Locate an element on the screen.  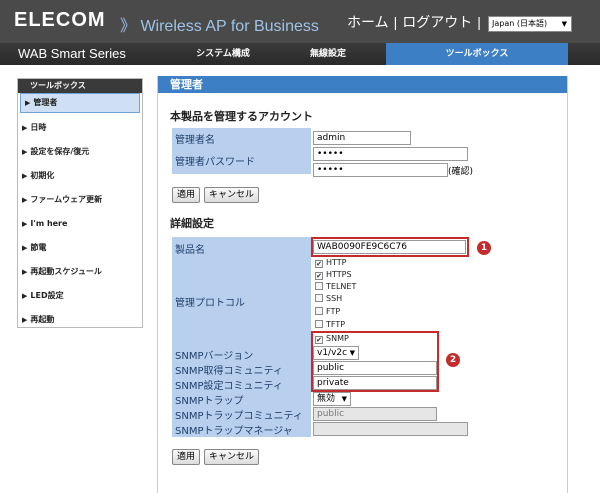
tab-toolbox: ツールボックス is located at coordinates (477, 54).